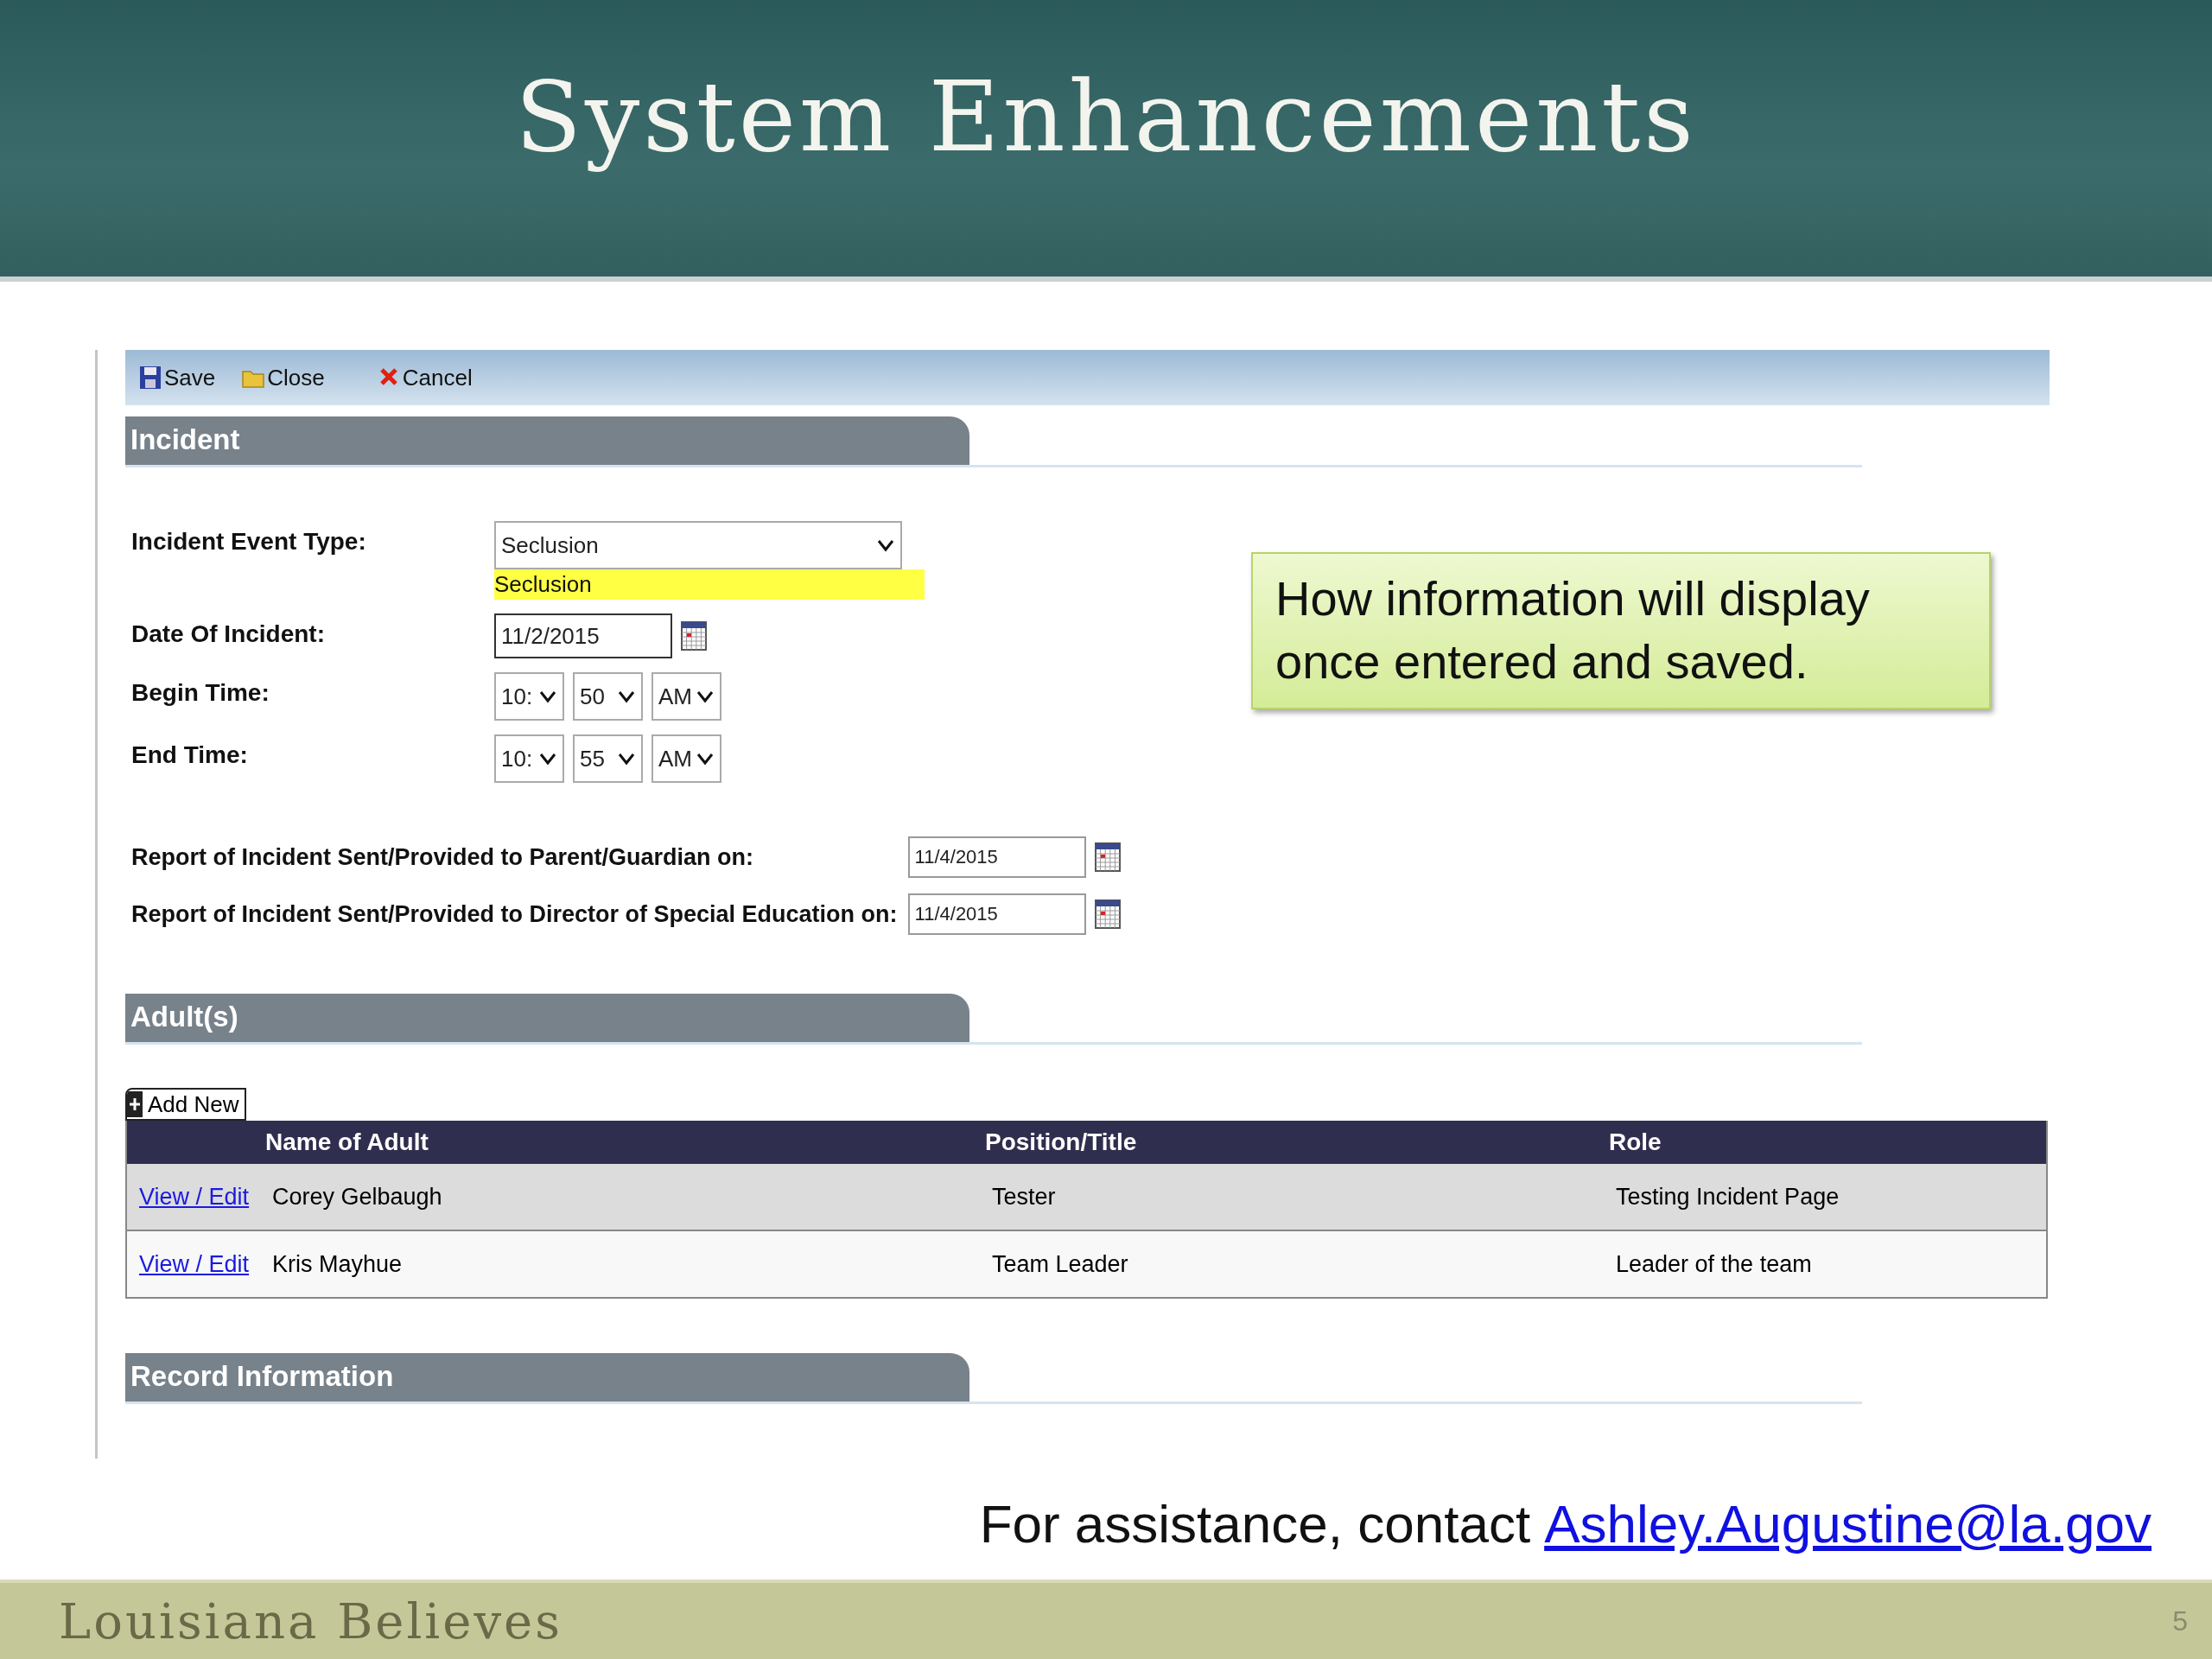  I want to click on email-link: Ashley.Augustine@la.gov, so click(1848, 1523).